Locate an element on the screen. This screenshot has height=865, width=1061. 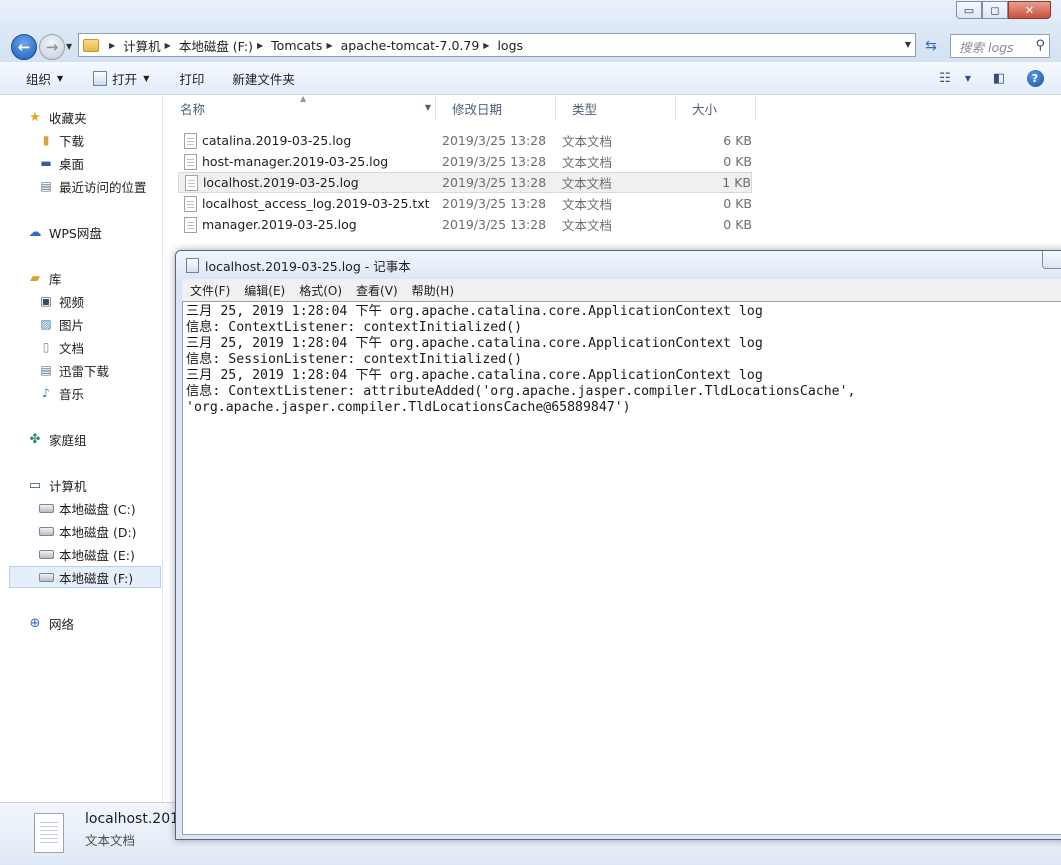
nav-computer: ▭ 计算机 is located at coordinates (81, 485).